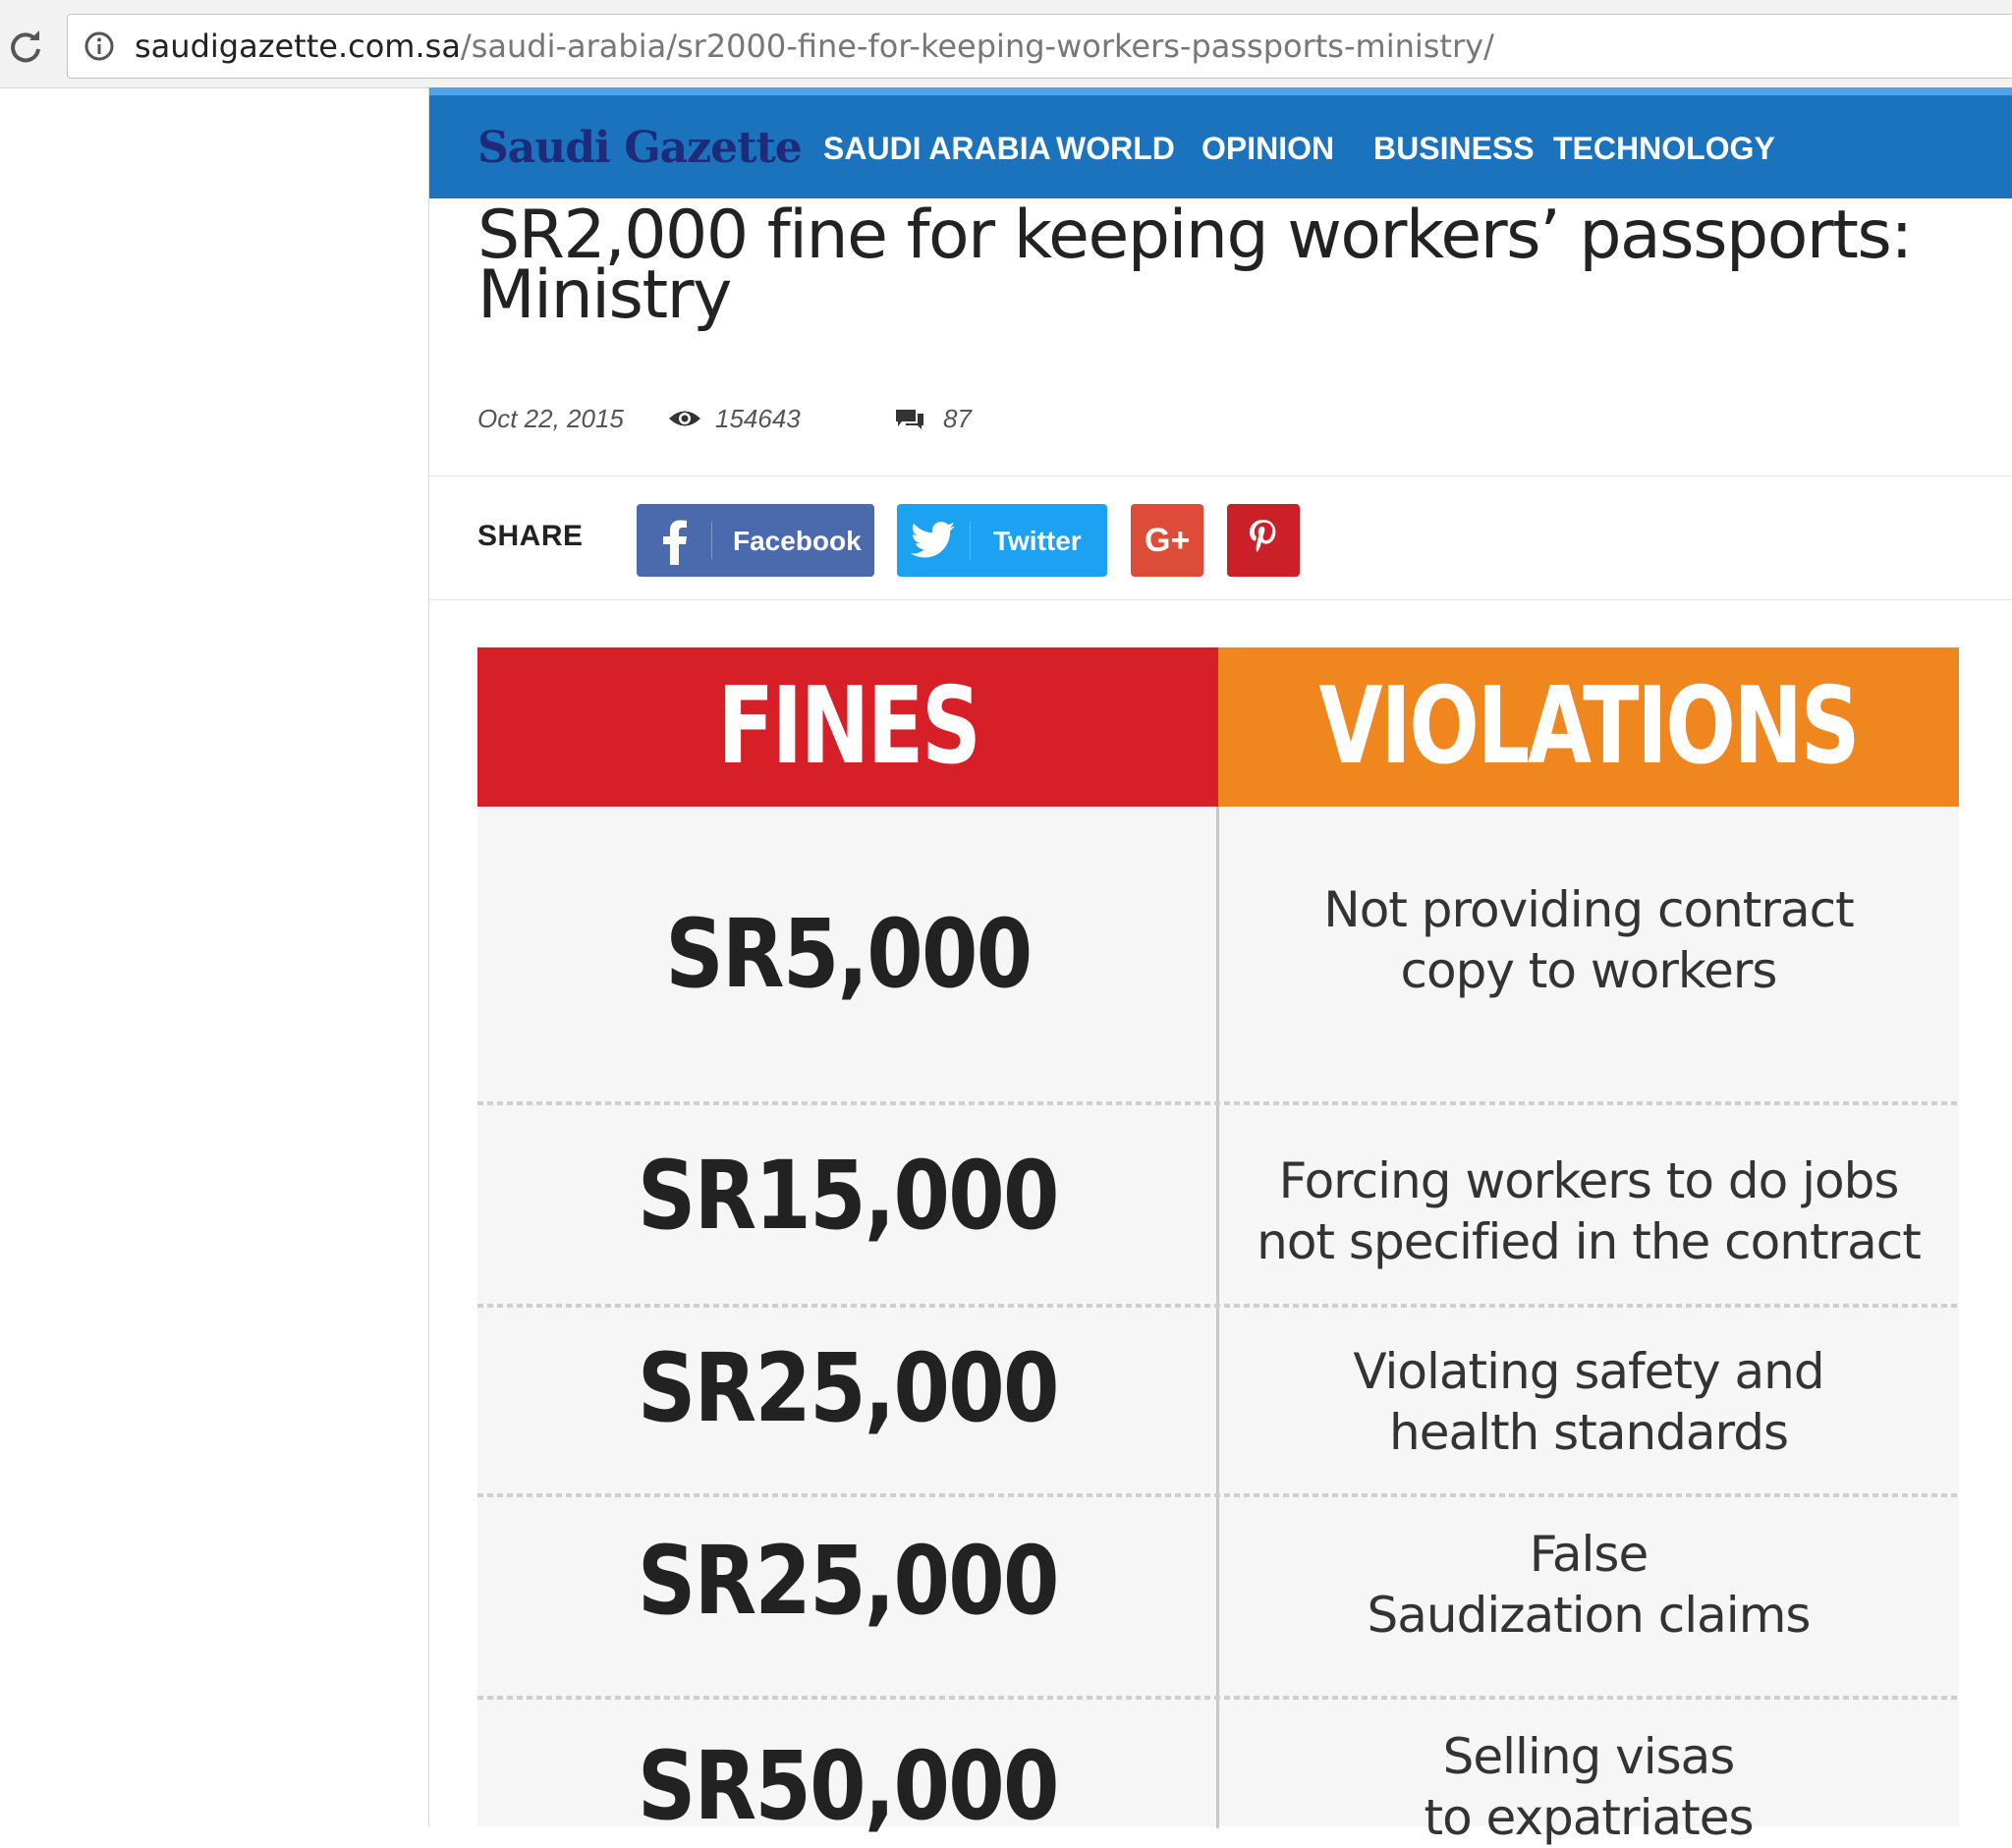 The height and width of the screenshot is (1848, 2012). What do you see at coordinates (957, 418) in the screenshot?
I see `comment-count: 87` at bounding box center [957, 418].